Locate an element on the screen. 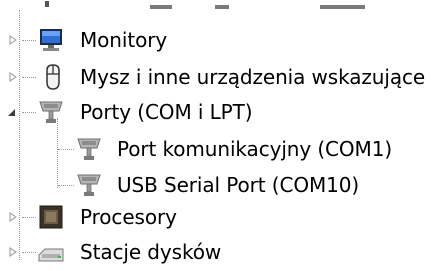 This screenshot has width=443, height=271. processor-icon is located at coordinates (51, 217).